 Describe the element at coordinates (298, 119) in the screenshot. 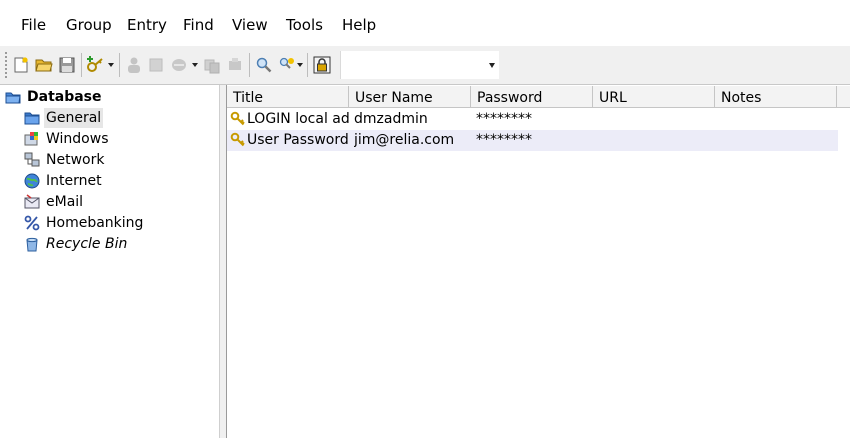

I see `cell-title: LOGIN local adr` at that location.